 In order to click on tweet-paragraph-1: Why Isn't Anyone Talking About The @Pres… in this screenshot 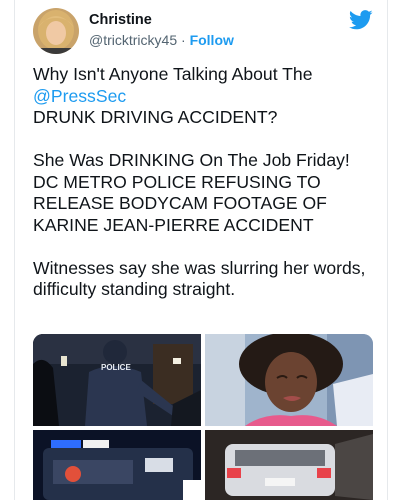, I will do `click(206, 96)`.